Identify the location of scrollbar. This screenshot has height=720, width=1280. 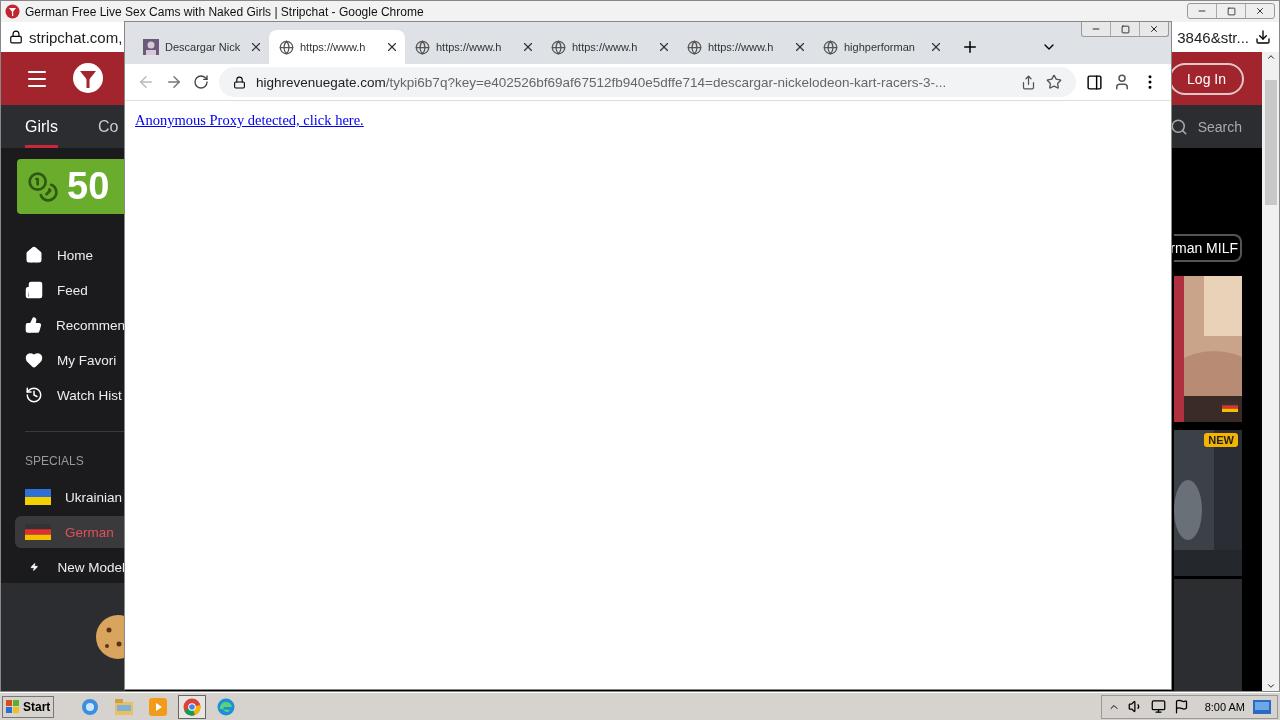
(1270, 371).